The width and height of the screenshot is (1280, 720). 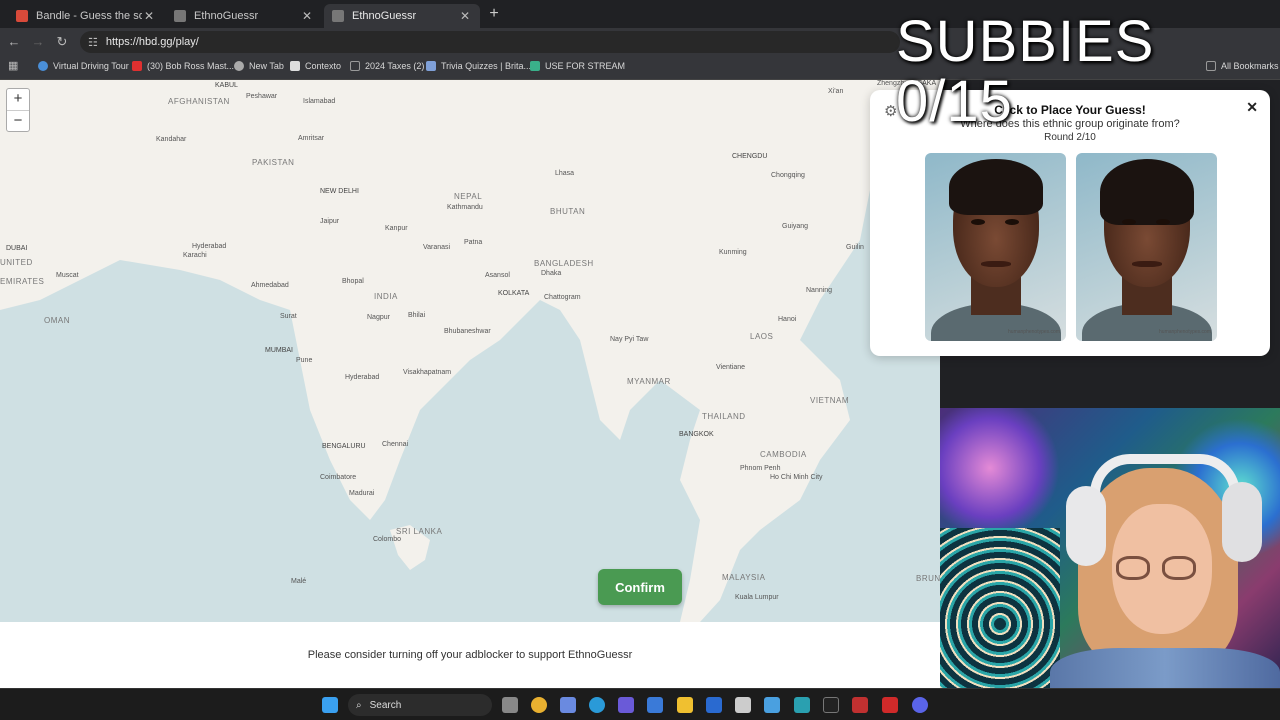 What do you see at coordinates (995, 247) in the screenshot?
I see `male-composite-face: humanphenotypes.com` at bounding box center [995, 247].